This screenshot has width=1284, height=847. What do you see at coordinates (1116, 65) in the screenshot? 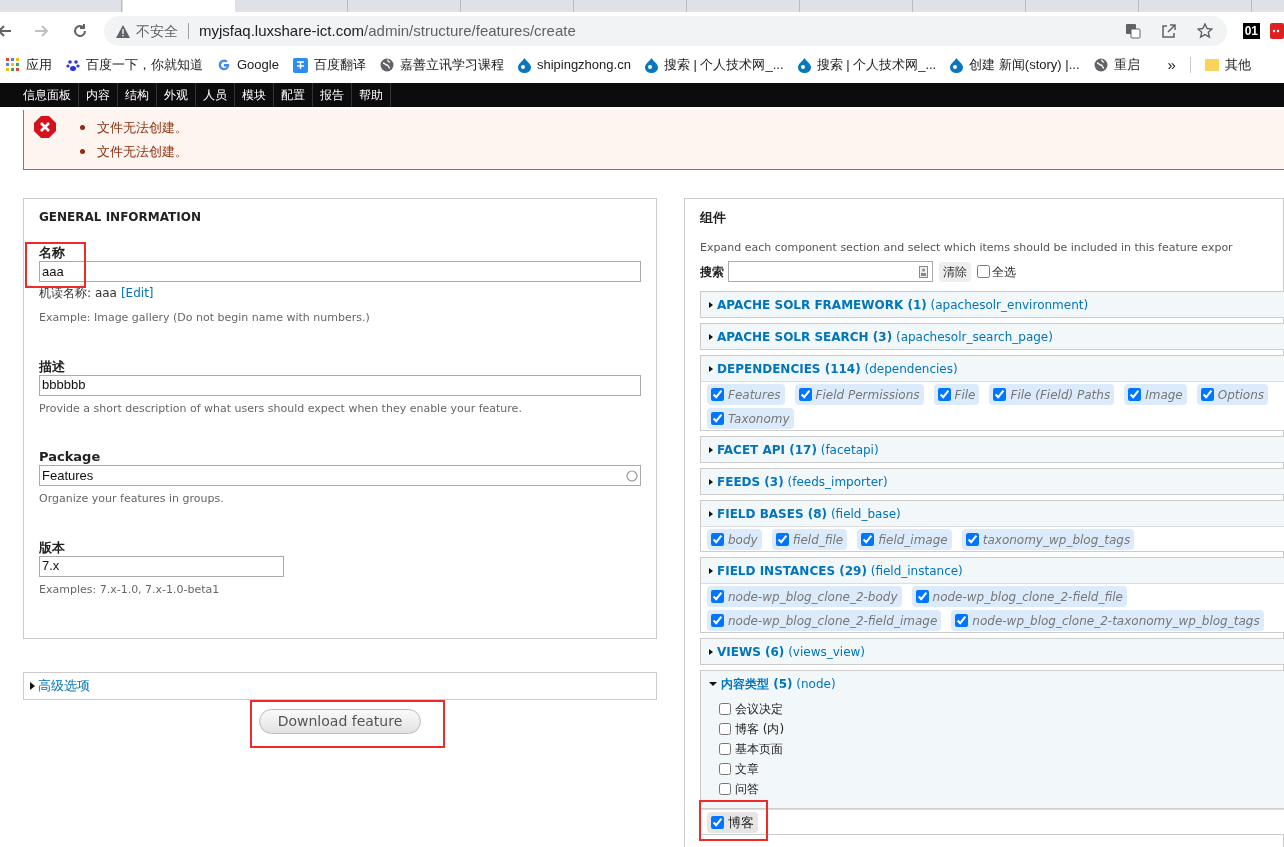
I see `bookmark: 重启` at bounding box center [1116, 65].